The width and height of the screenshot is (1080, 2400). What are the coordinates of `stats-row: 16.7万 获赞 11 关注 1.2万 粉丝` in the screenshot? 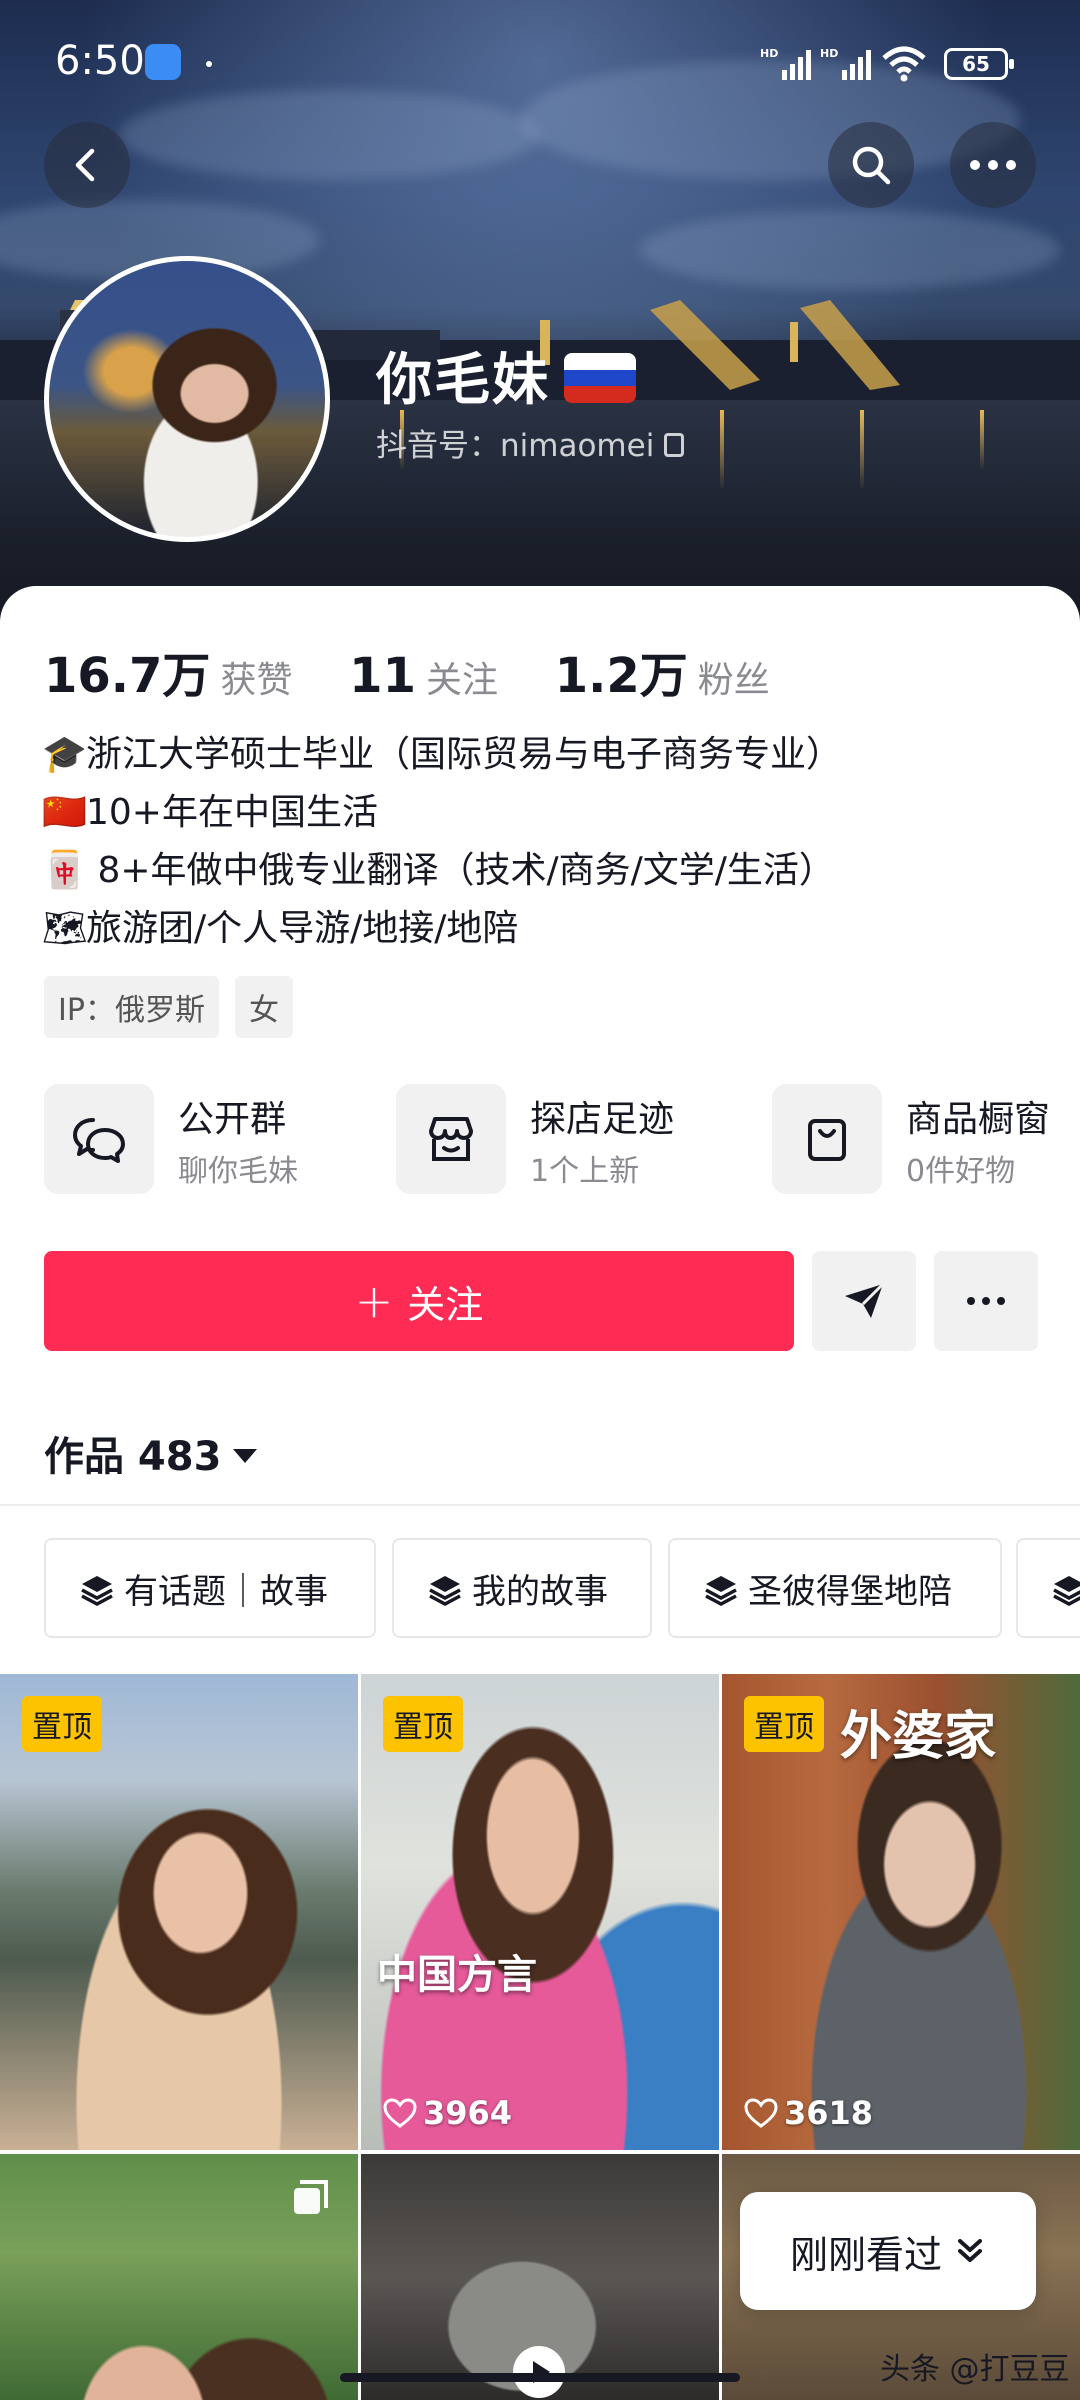 It's located at (427, 671).